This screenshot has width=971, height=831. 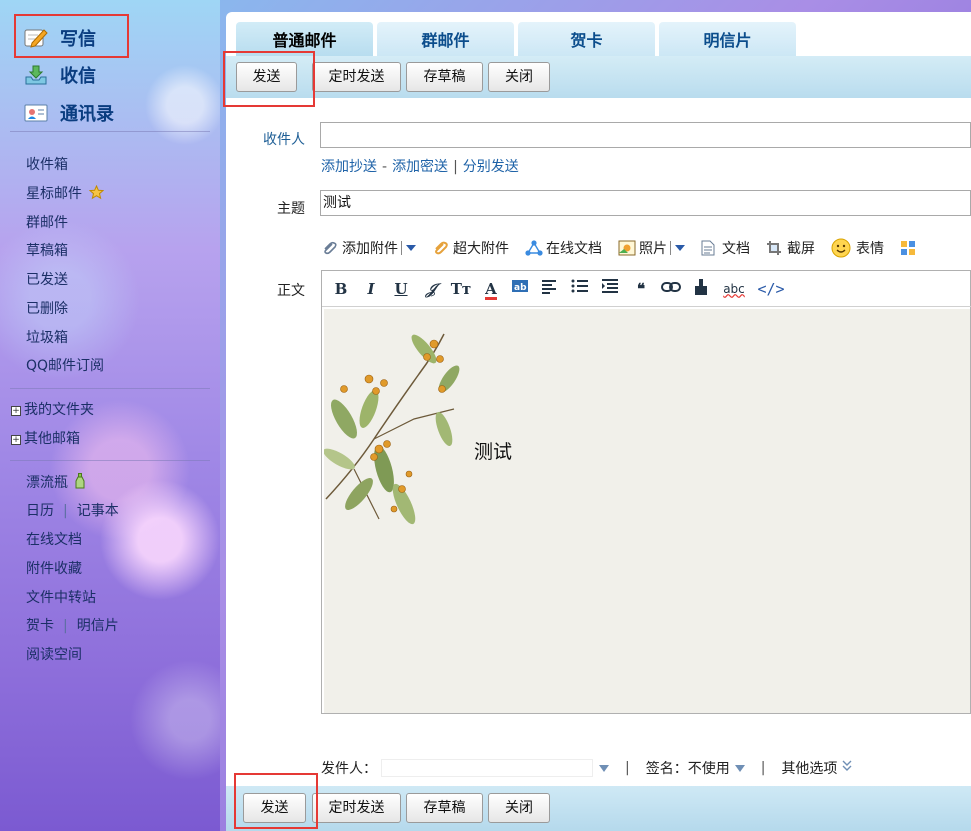 What do you see at coordinates (98, 511) in the screenshot?
I see `sidebar-item-notepad: 记事本` at bounding box center [98, 511].